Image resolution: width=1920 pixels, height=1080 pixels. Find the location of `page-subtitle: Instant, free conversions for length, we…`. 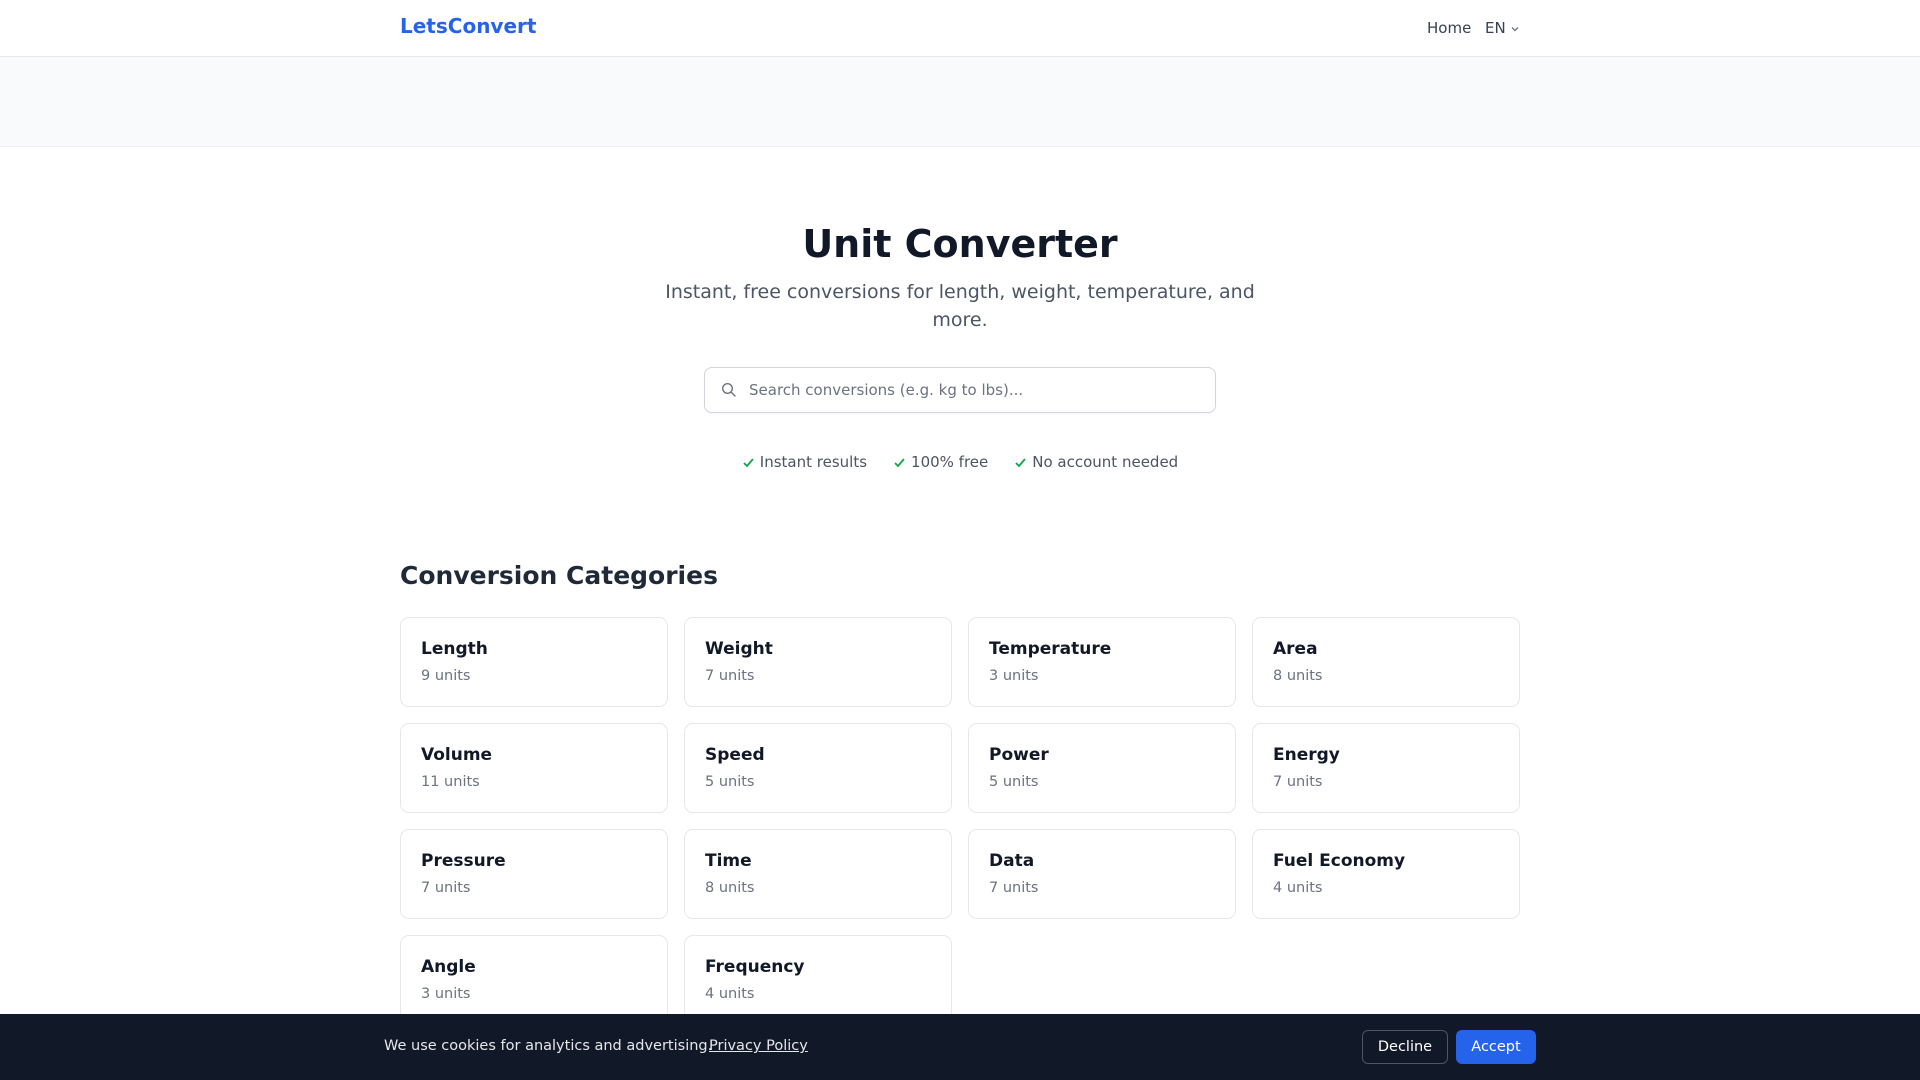

page-subtitle: Instant, free conversions for length, we… is located at coordinates (960, 306).